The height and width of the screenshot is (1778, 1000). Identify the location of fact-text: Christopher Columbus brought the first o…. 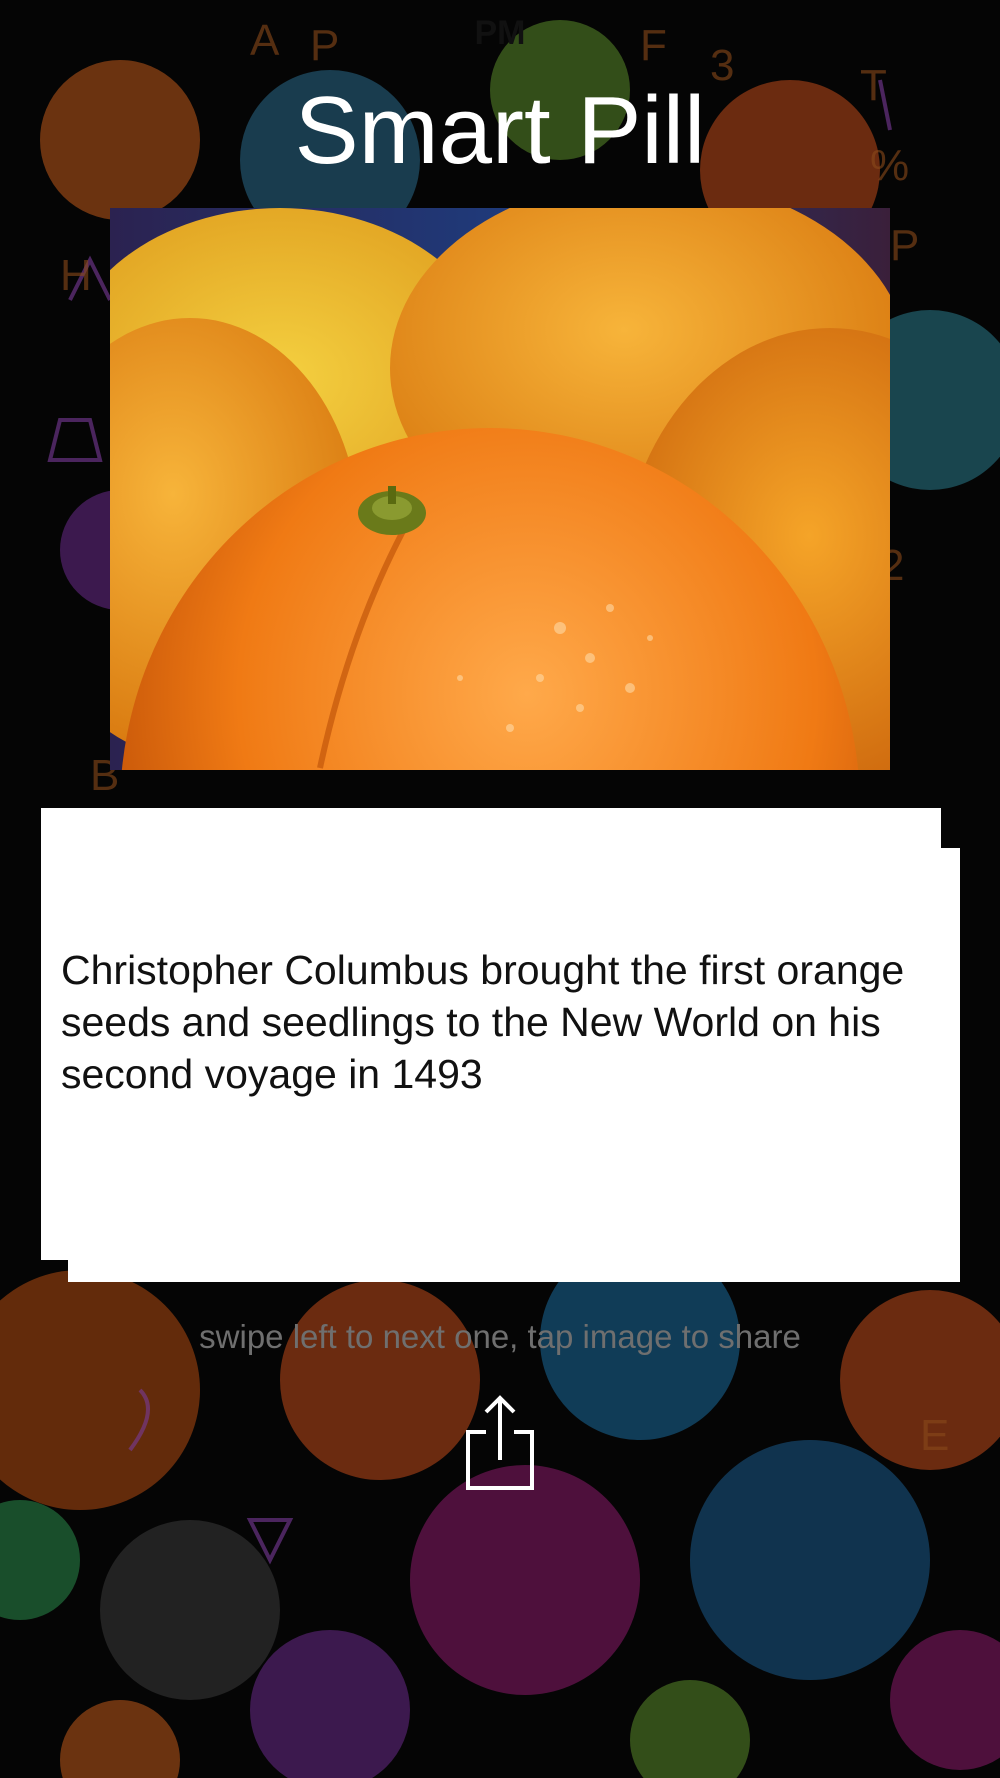
(483, 1022).